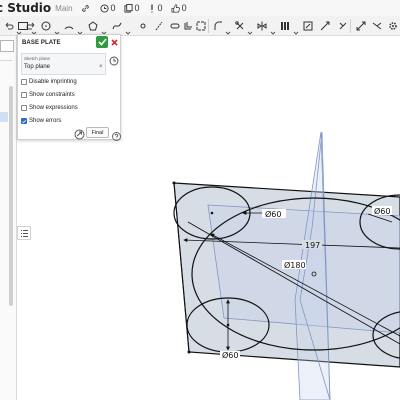 The image size is (400, 400). I want to click on option-show-expressions: Show expressions, so click(49, 108).